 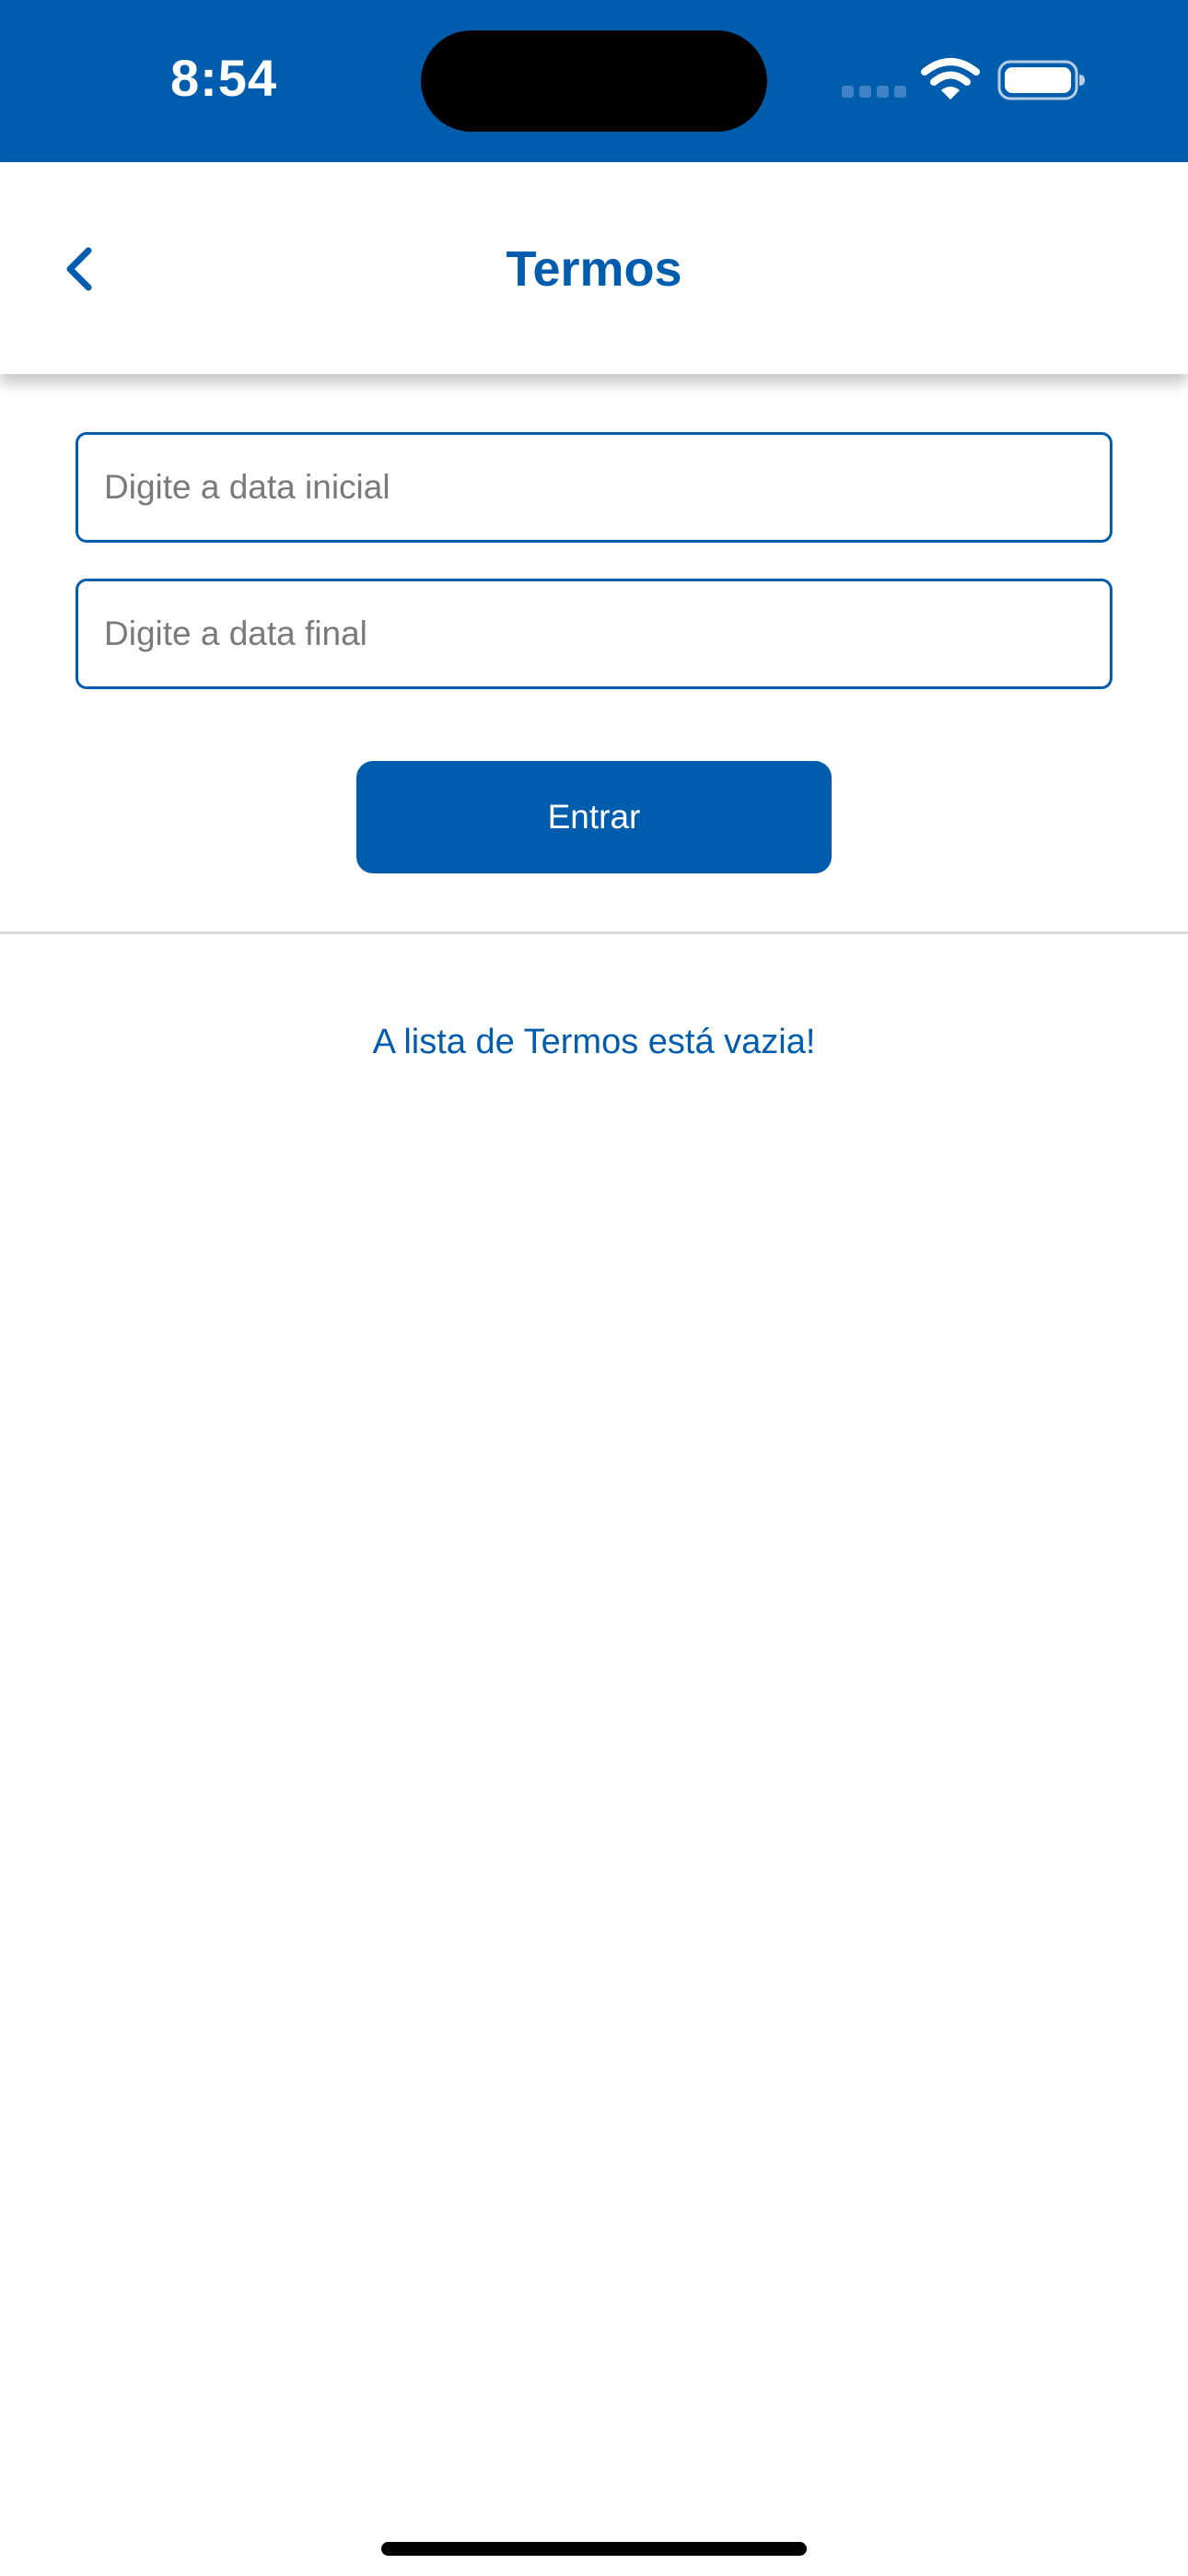 I want to click on status-bar: 8:54, so click(x=594, y=81).